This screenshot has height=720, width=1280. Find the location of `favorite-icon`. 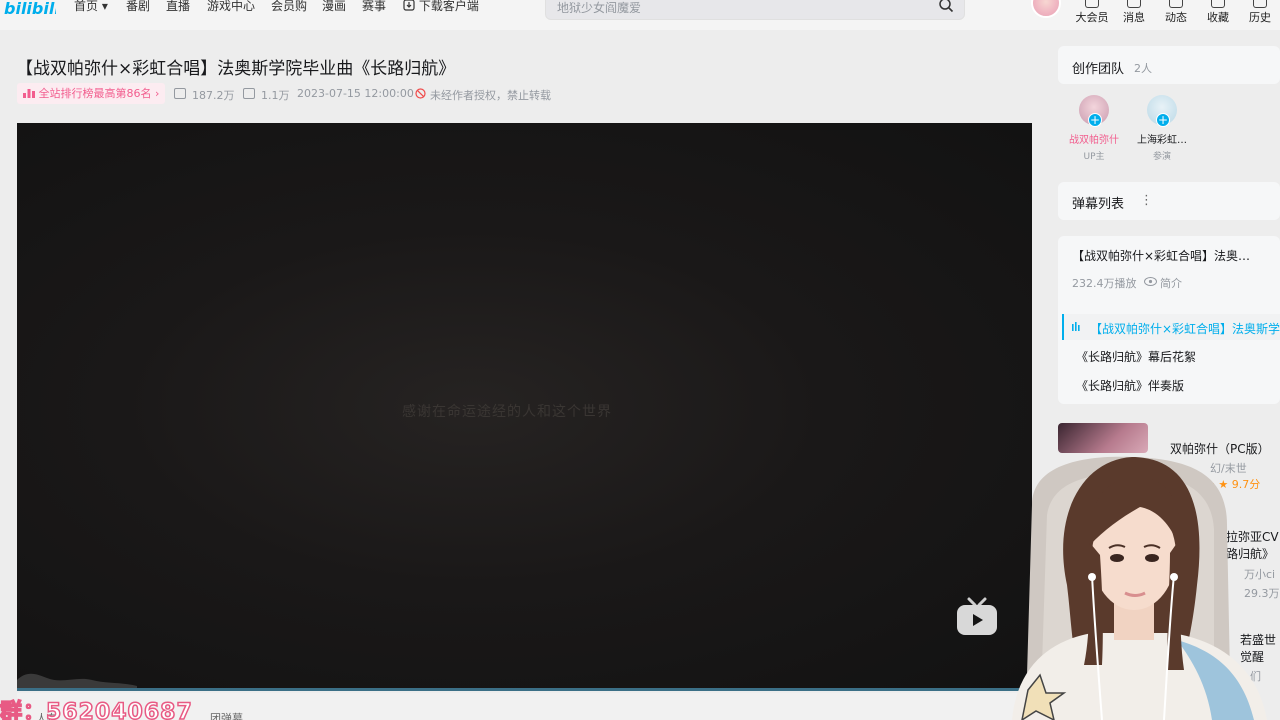

favorite-icon is located at coordinates (1218, 4).